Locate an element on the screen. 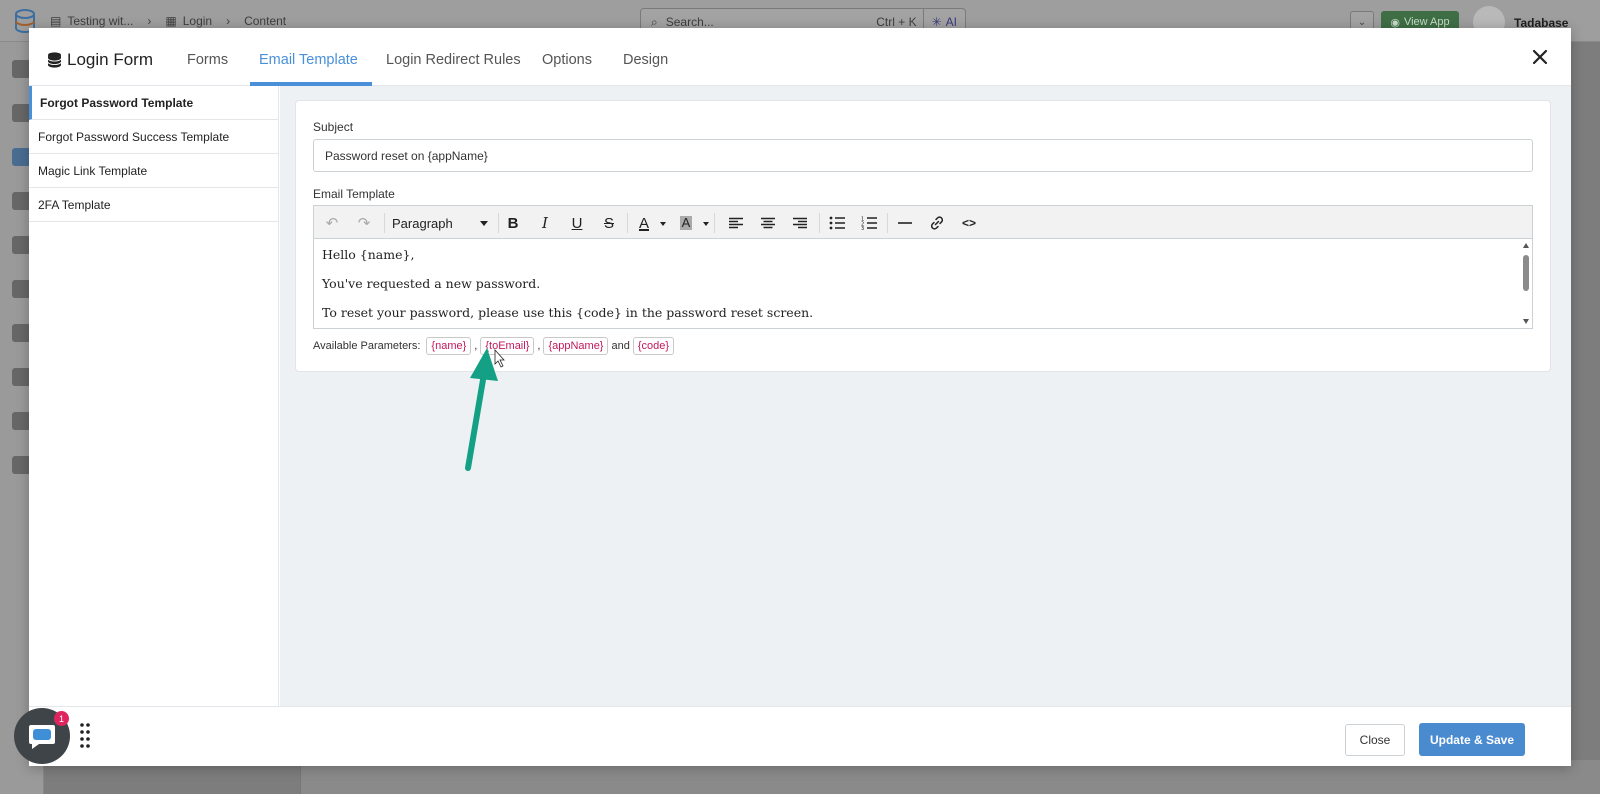 The width and height of the screenshot is (1600, 794). drag-handle-icon is located at coordinates (85, 736).